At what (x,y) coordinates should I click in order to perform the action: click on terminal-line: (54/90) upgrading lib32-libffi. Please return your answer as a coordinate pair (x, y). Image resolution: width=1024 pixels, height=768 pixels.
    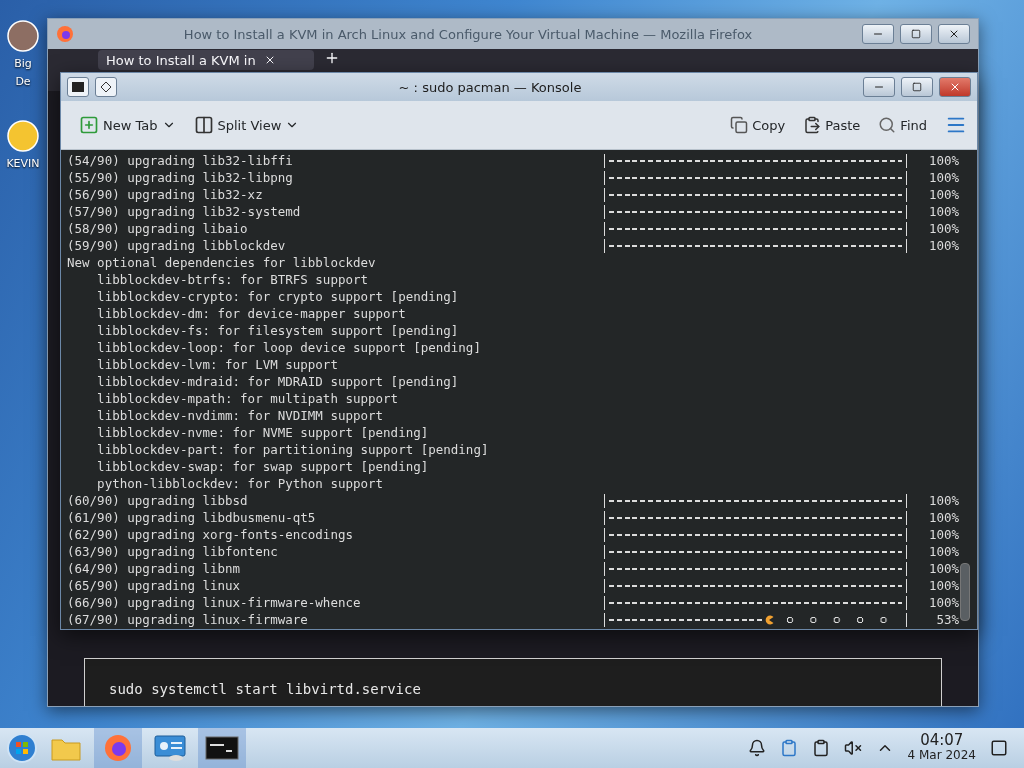
    Looking at the image, I should click on (180, 160).